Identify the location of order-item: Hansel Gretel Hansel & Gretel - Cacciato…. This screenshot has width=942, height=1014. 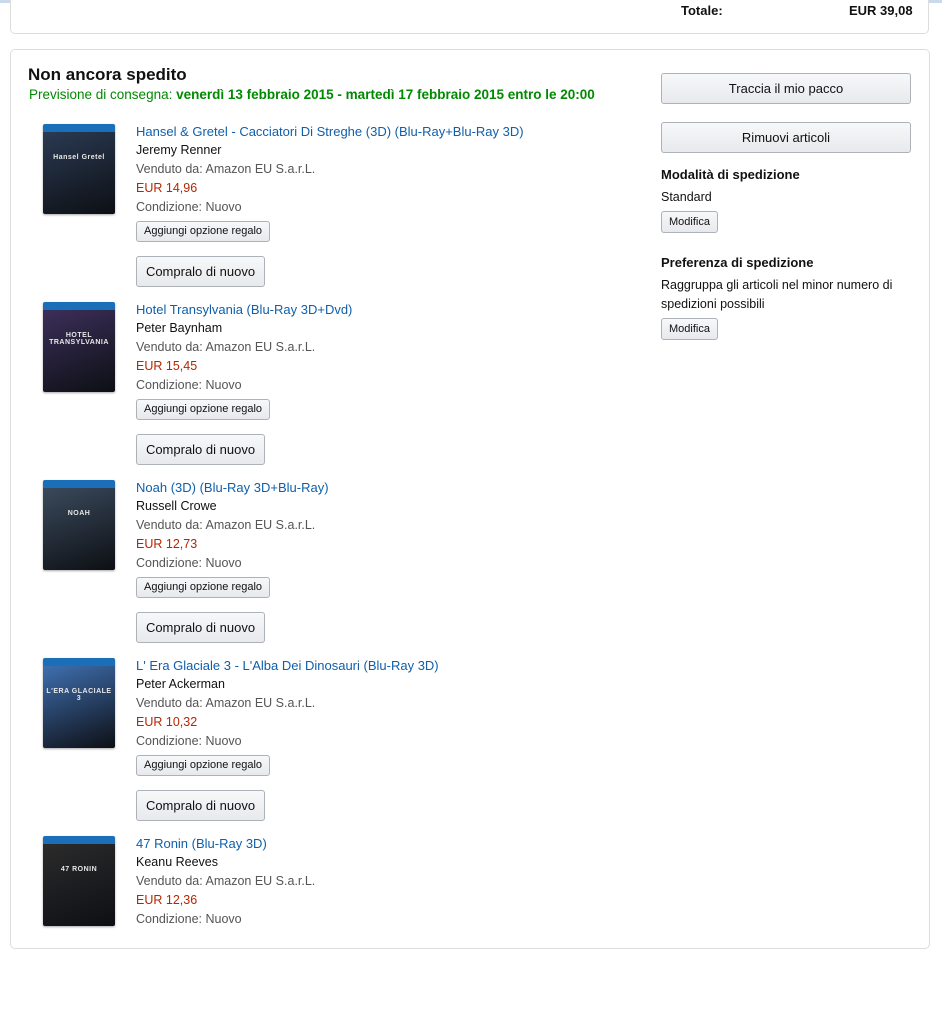
(320, 213).